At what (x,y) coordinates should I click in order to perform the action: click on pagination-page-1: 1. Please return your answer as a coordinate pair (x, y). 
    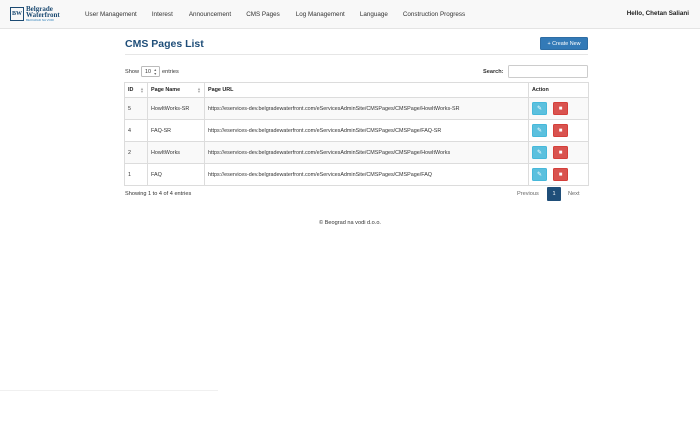
    Looking at the image, I should click on (554, 194).